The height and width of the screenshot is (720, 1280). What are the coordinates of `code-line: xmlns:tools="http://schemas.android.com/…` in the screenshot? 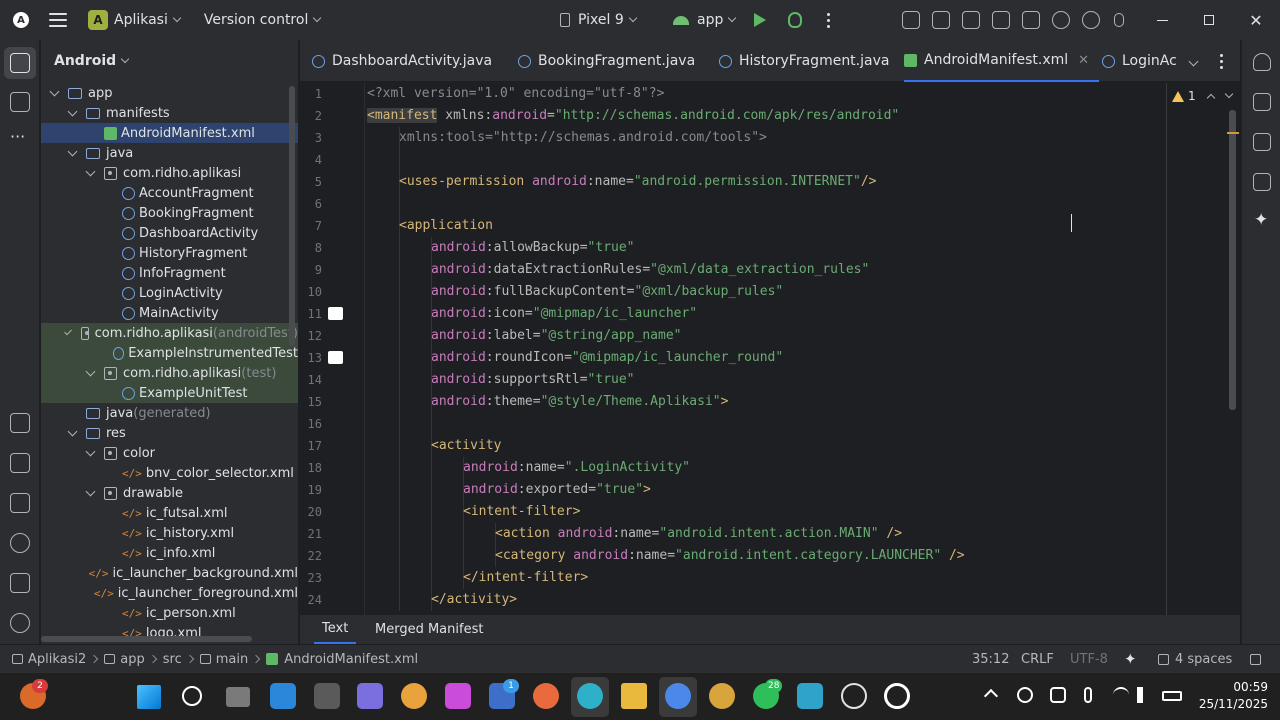 It's located at (567, 138).